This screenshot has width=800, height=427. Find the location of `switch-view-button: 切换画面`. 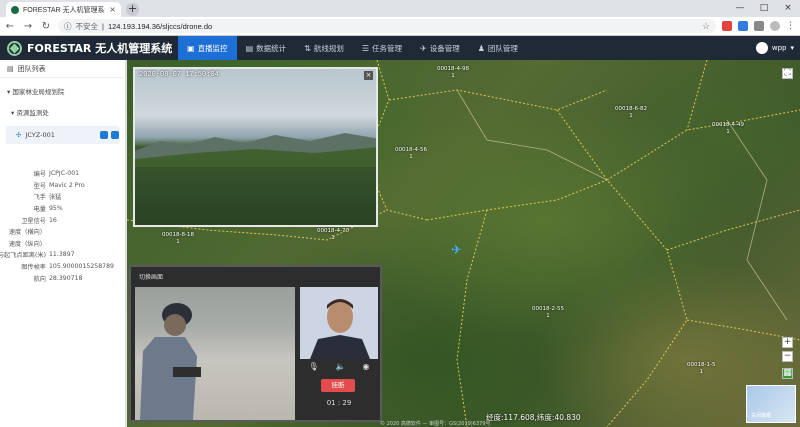

switch-view-button: 切换画面 is located at coordinates (151, 276).